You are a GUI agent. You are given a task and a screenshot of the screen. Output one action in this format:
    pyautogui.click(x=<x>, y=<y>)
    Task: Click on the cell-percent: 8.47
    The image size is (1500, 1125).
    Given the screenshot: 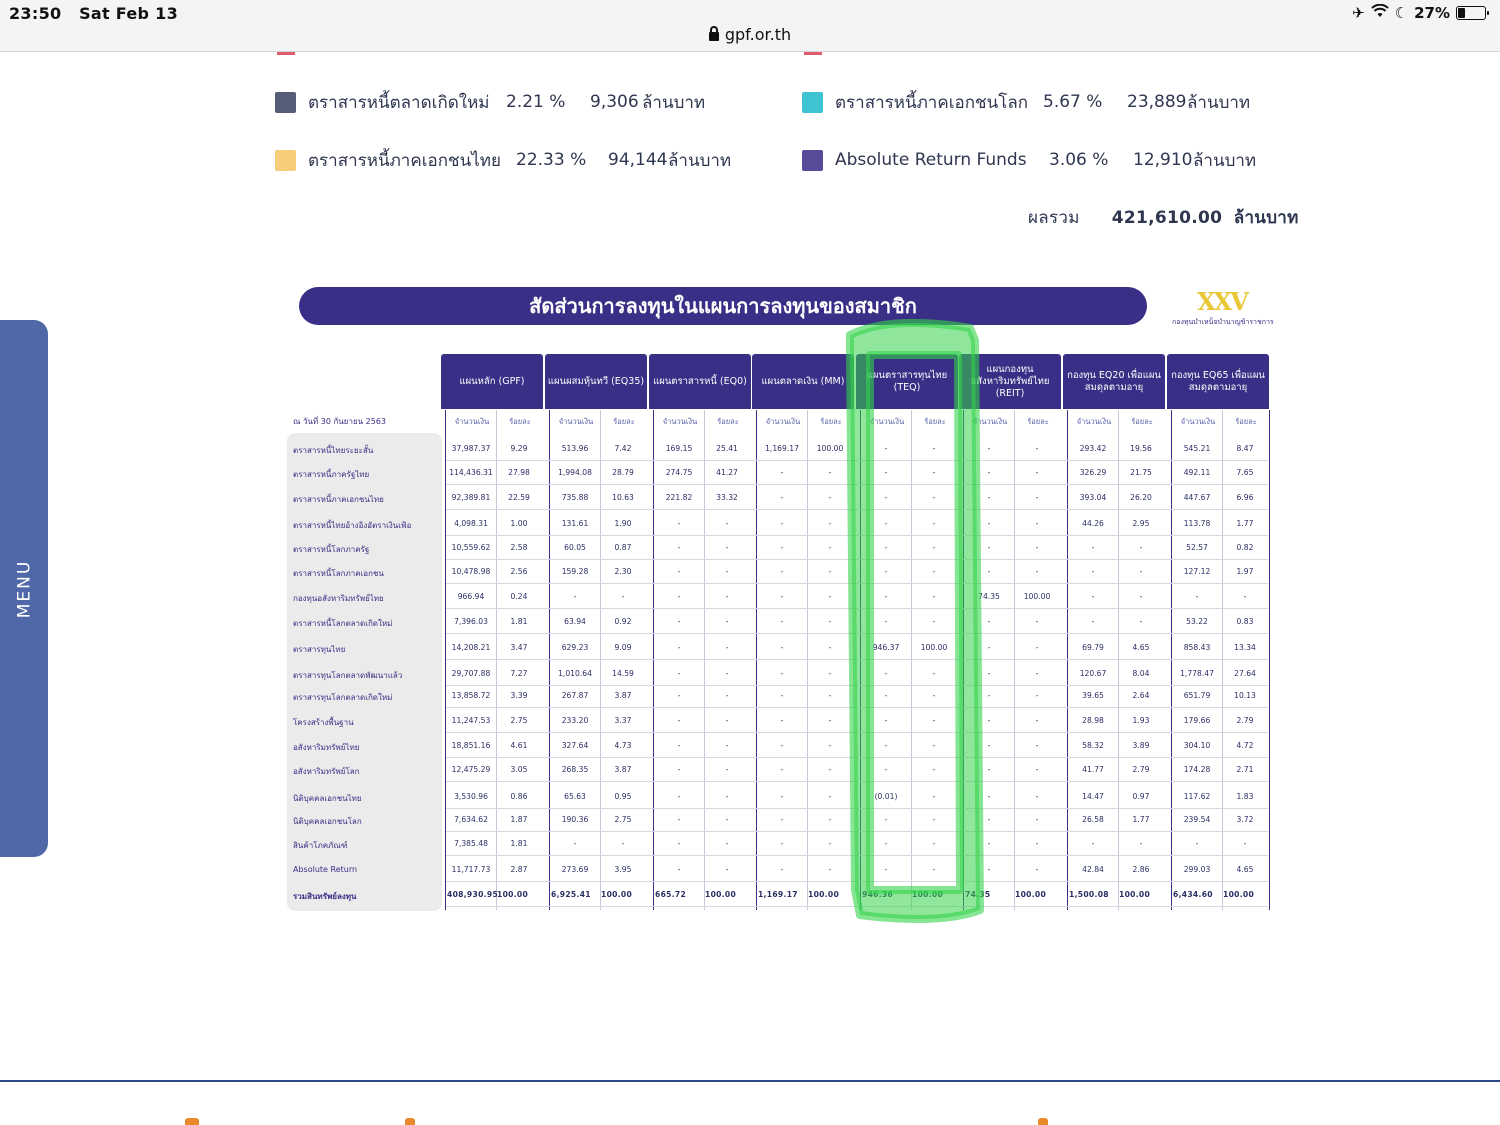 What is the action you would take?
    pyautogui.click(x=1245, y=448)
    